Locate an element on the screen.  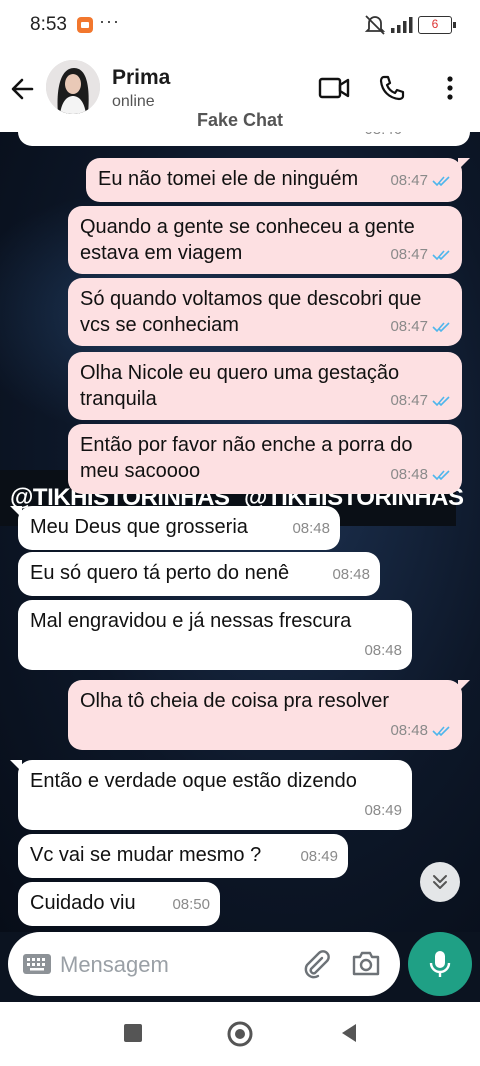
status-bar: 8:53 ··· 6 is located at coordinates (240, 26).